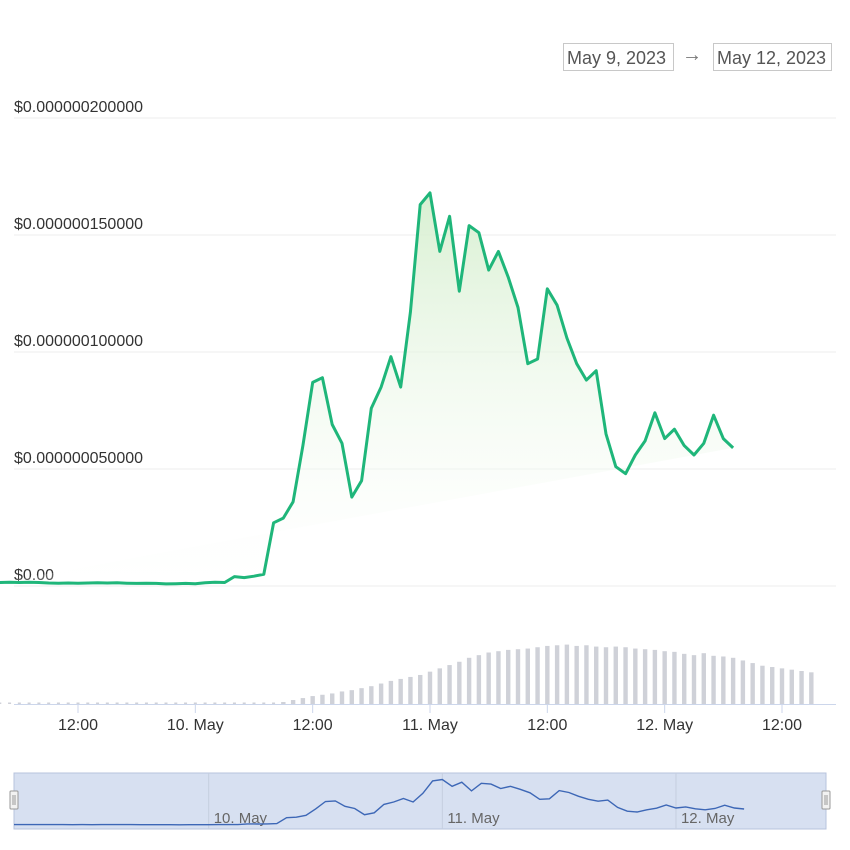 Image resolution: width=850 pixels, height=850 pixels. I want to click on navigator: 10. May 11. May 12. May, so click(420, 801).